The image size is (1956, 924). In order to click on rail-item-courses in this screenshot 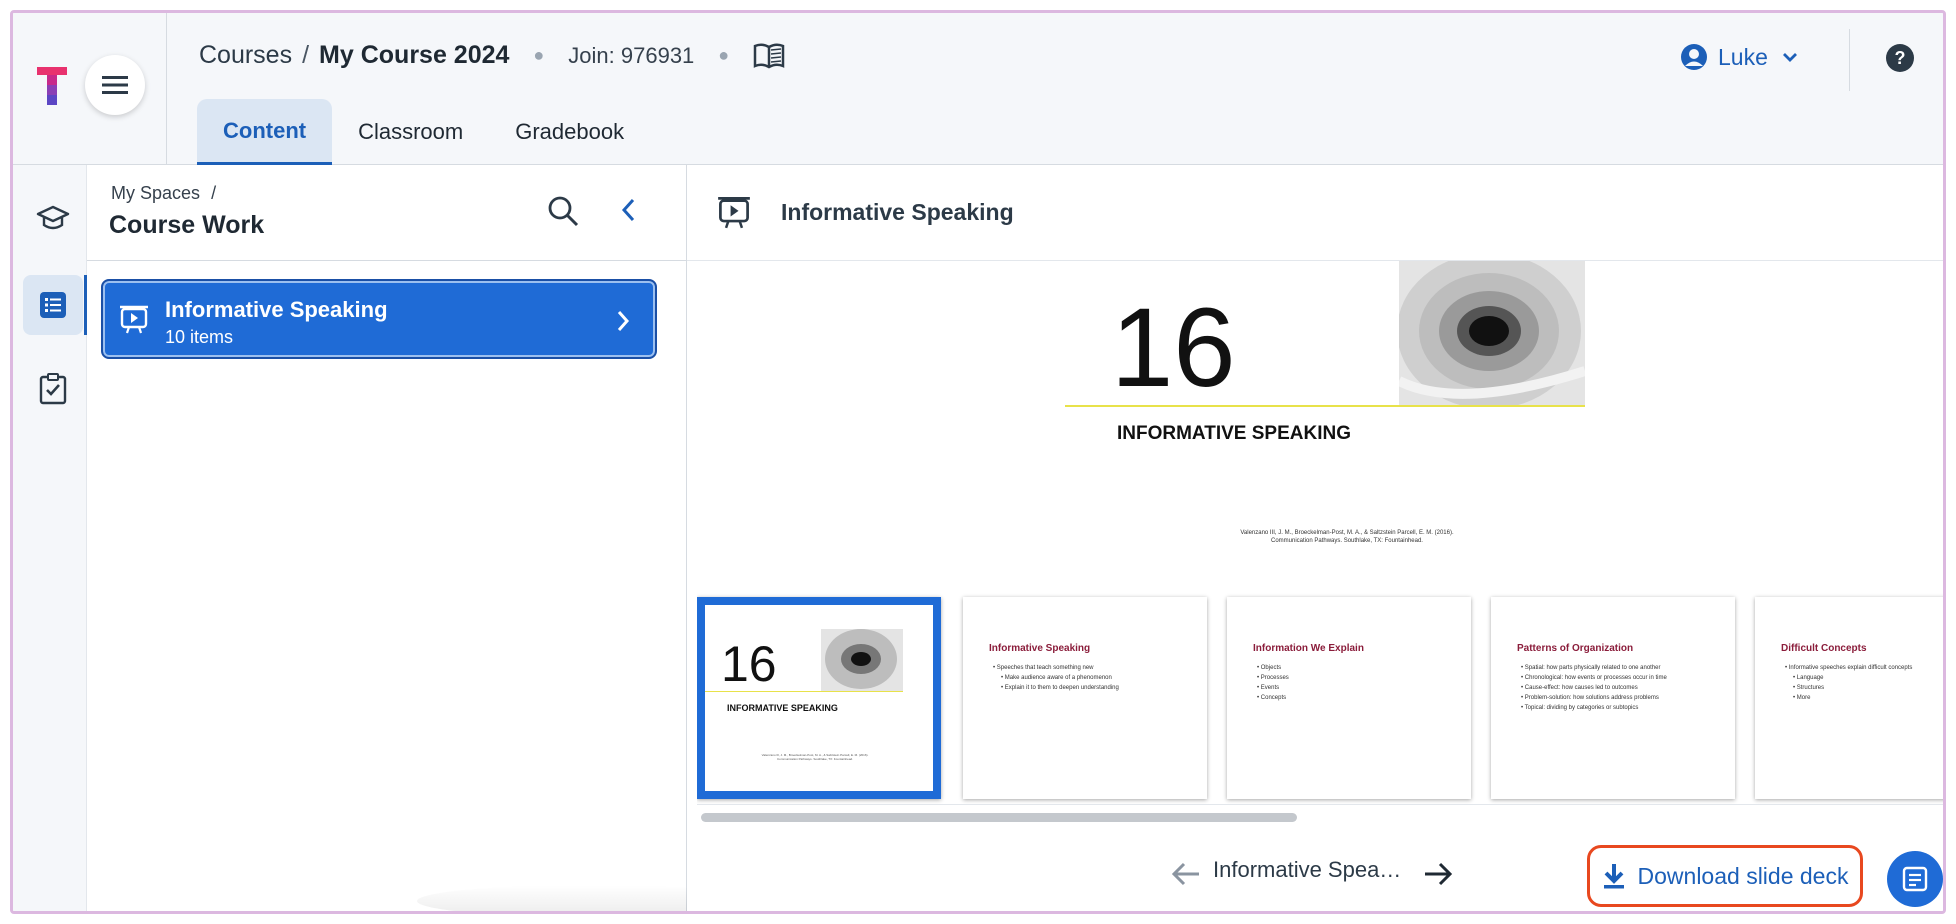, I will do `click(53, 219)`.